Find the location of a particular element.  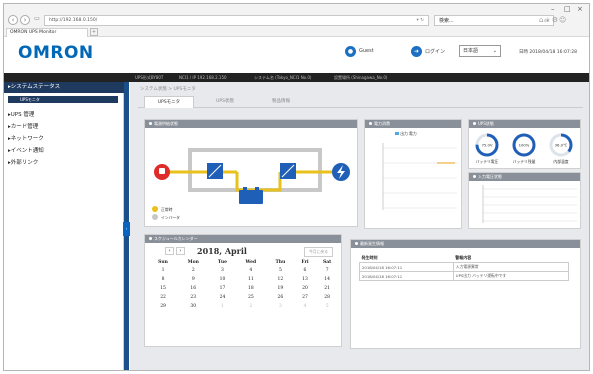

sidebar-item-ups-monitor: UPSモニタ is located at coordinates (63, 99).